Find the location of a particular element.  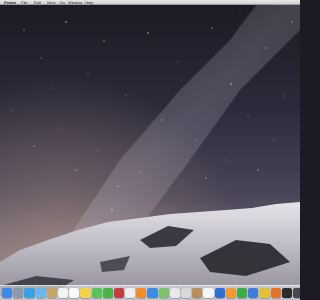

terminal-icon is located at coordinates (286, 293).